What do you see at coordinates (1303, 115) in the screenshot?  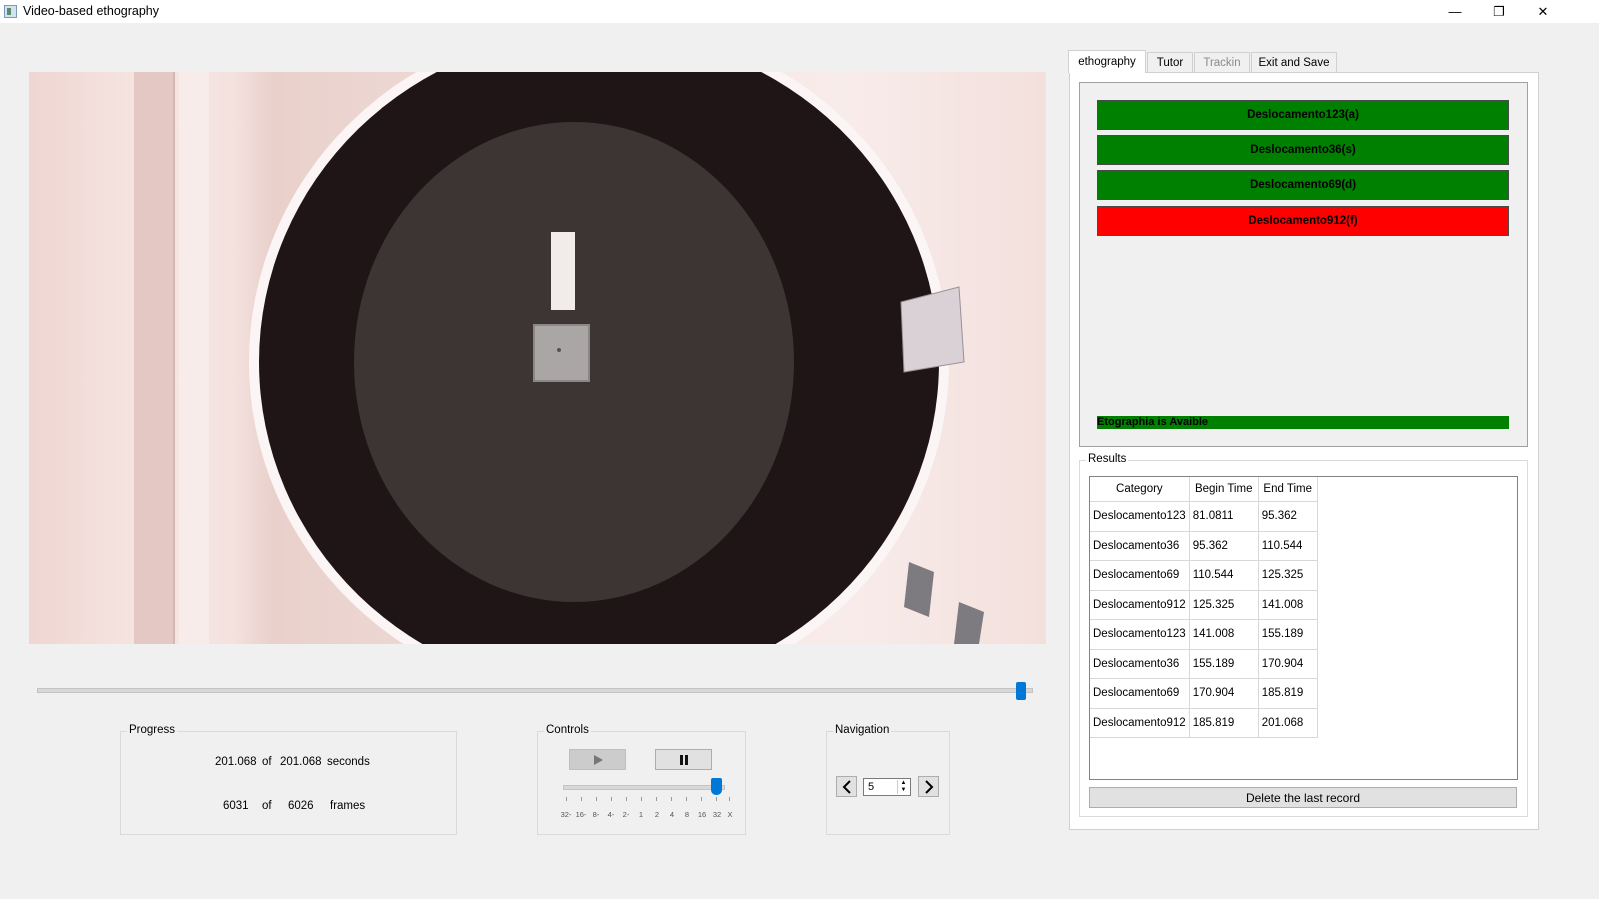 I see `category-button-deslocamento123: Deslocamento123(a)` at bounding box center [1303, 115].